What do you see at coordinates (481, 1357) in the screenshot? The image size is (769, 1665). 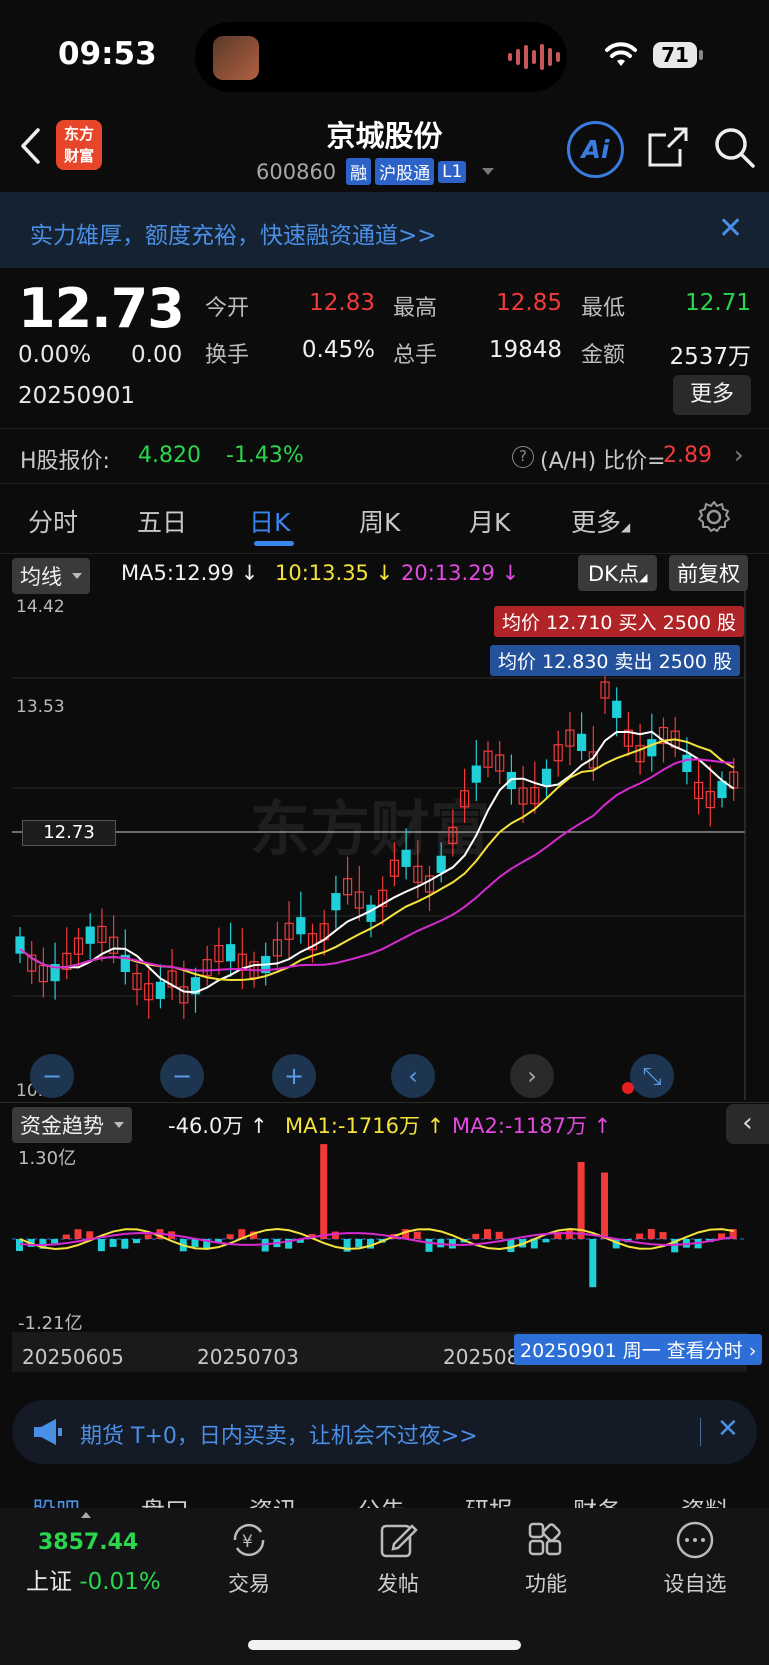 I see `date-label: 202508` at bounding box center [481, 1357].